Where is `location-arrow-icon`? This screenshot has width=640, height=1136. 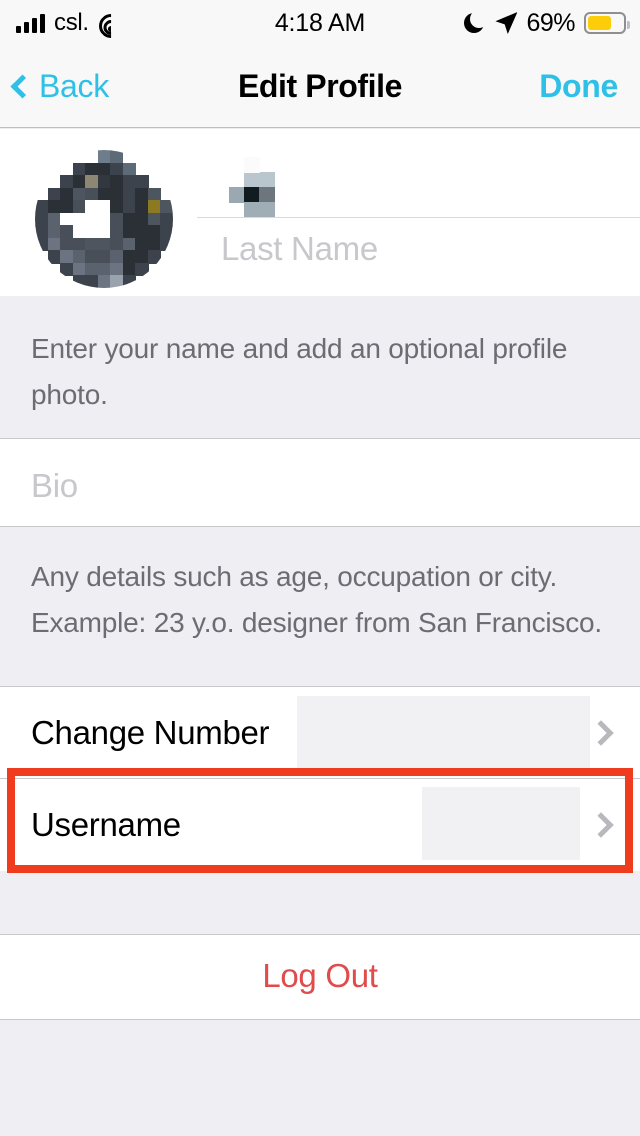
location-arrow-icon is located at coordinates (506, 23).